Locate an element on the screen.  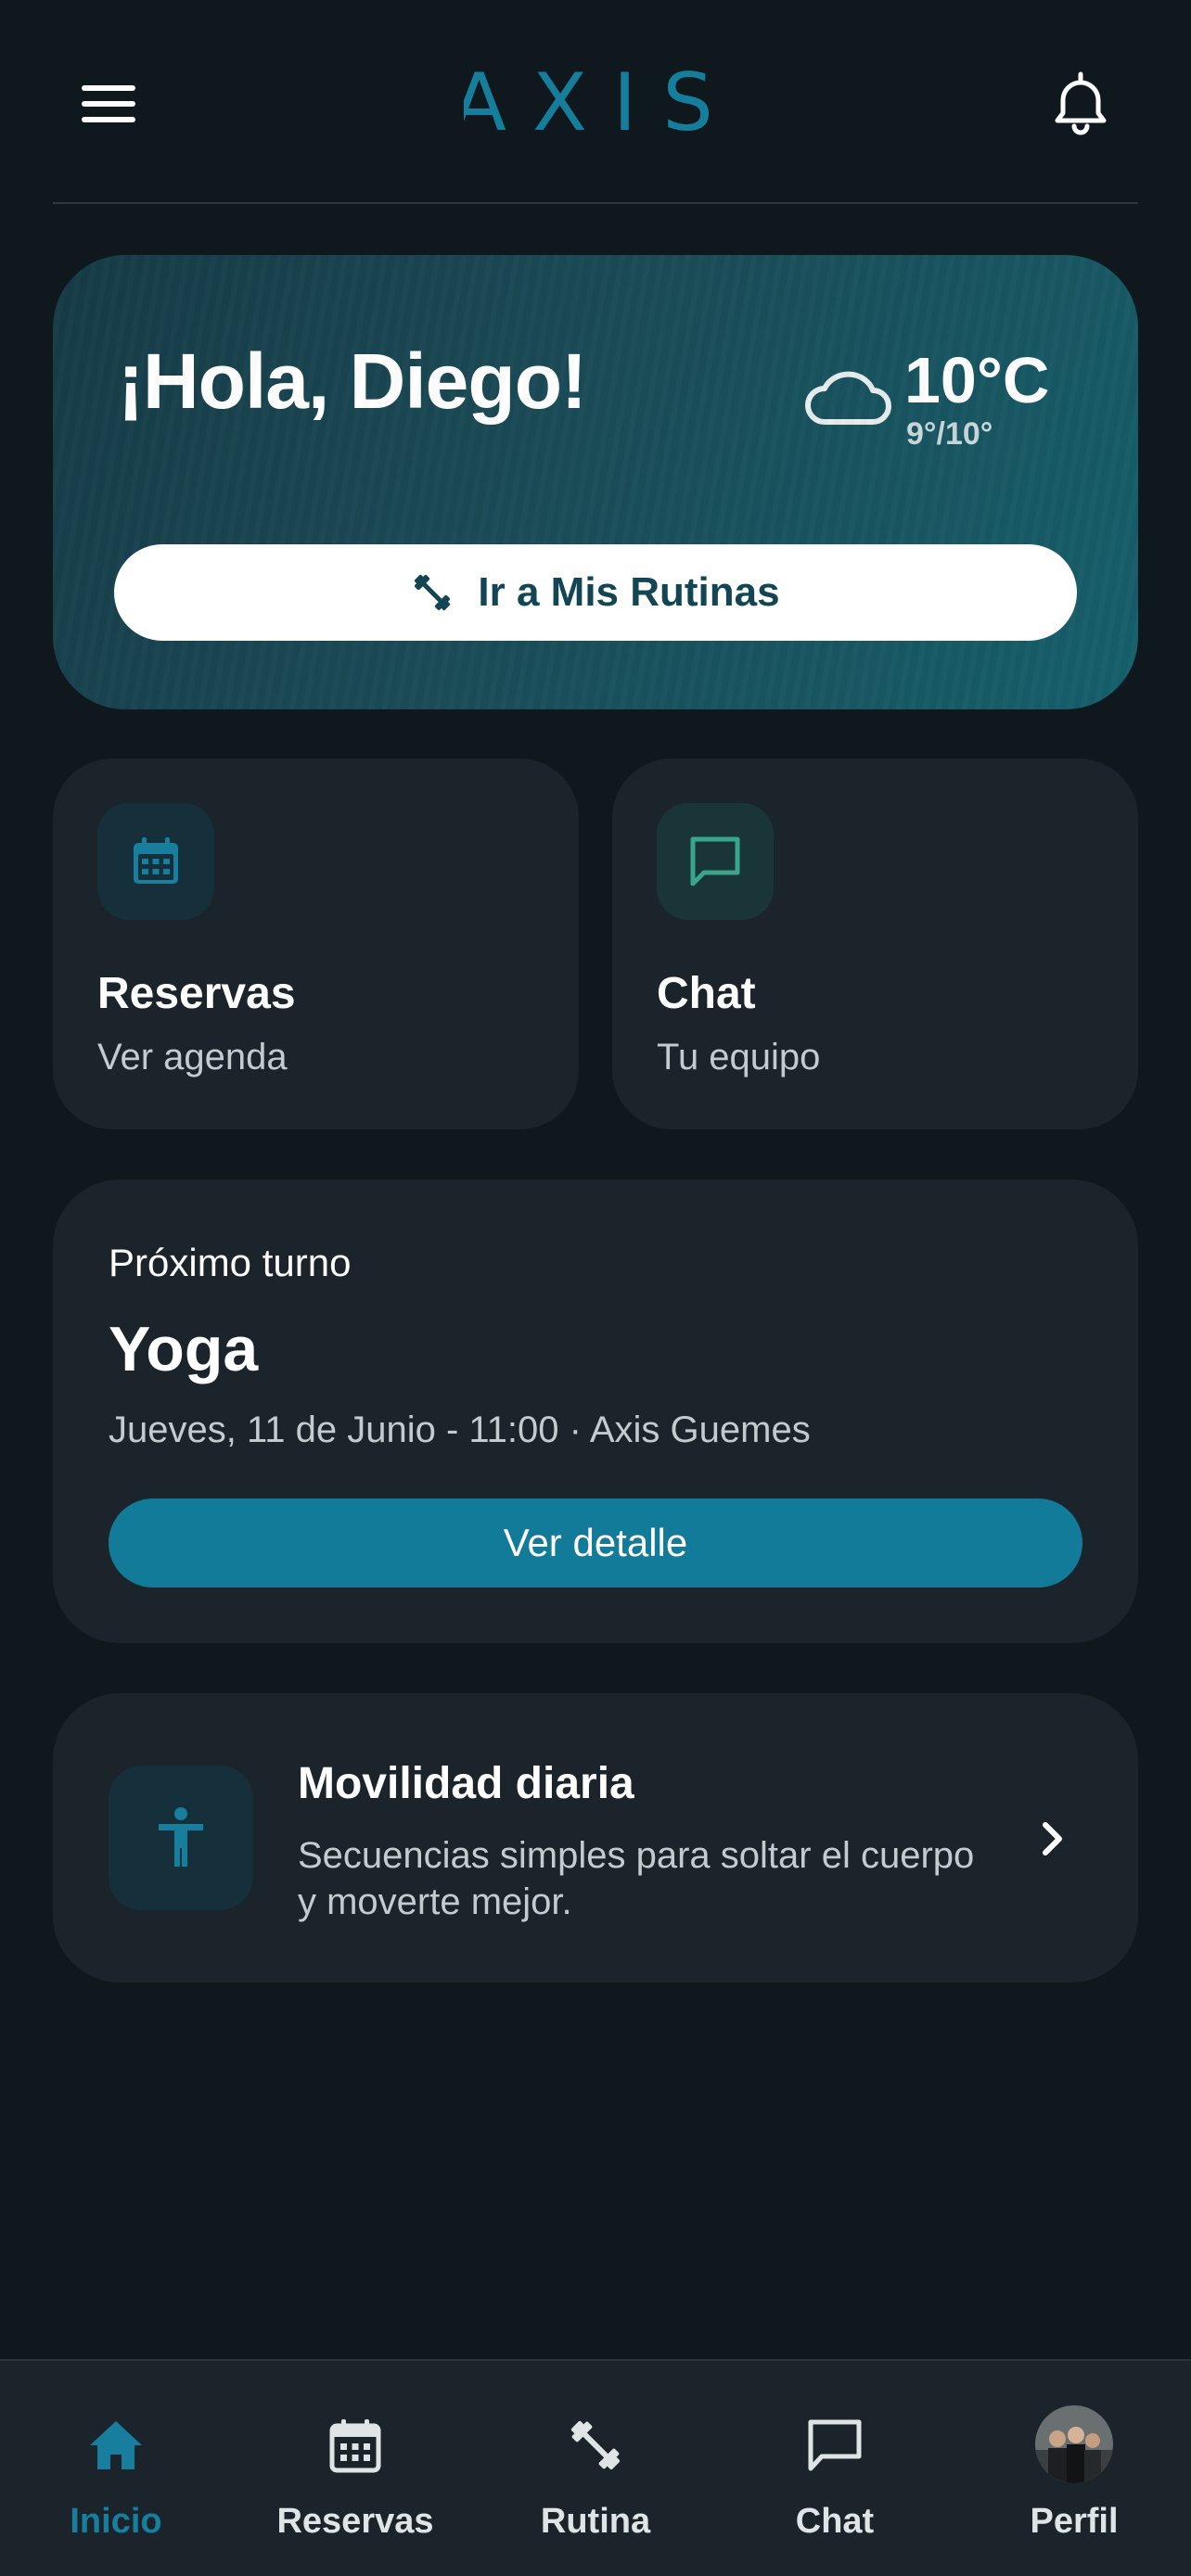
top-bar: AXIS is located at coordinates (595, 102).